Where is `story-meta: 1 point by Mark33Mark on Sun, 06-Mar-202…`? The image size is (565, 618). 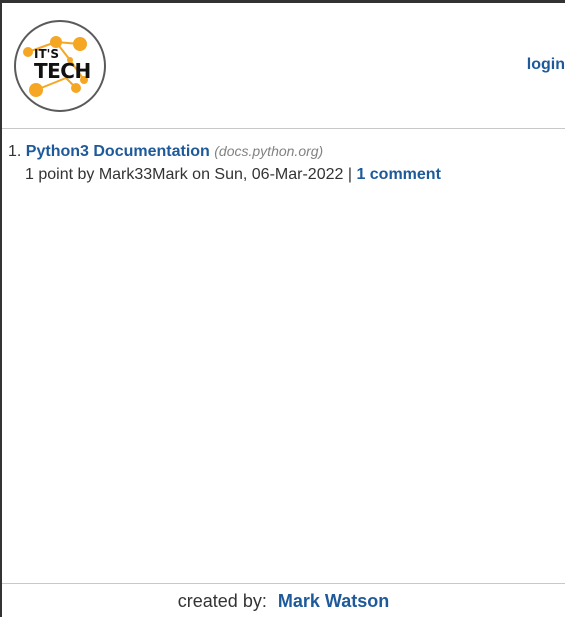 story-meta: 1 point by Mark33Mark on Sun, 06-Mar-202… is located at coordinates (224, 175).